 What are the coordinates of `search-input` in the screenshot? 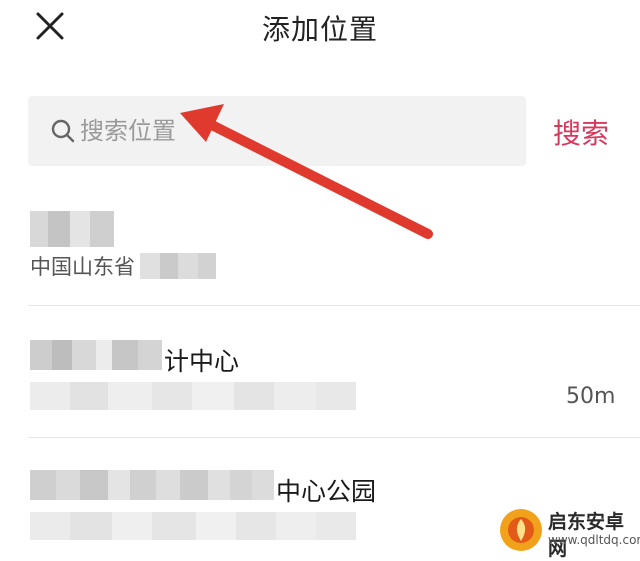 It's located at (290, 131).